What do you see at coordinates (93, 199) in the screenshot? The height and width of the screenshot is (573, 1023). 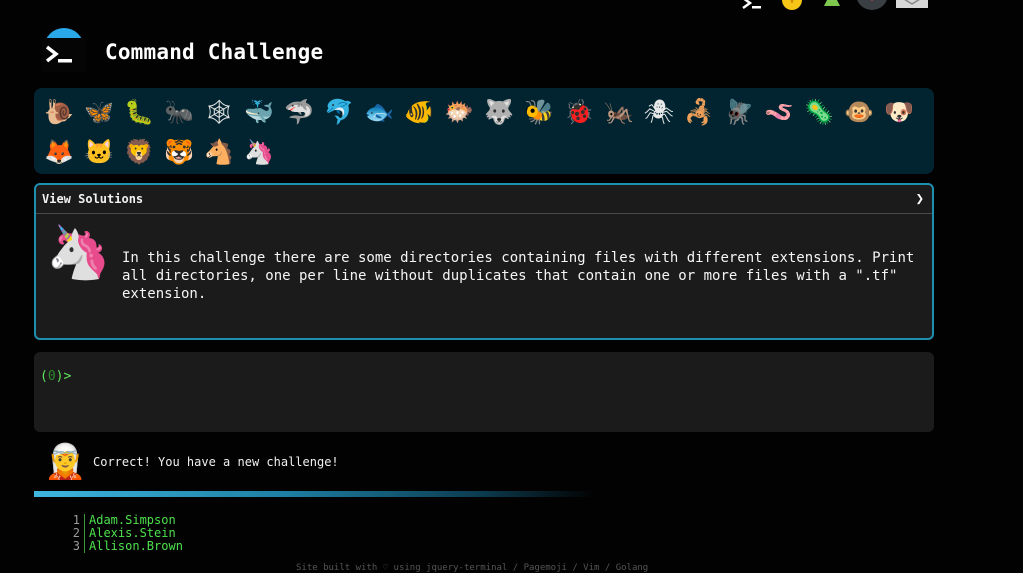 I see `view-solutions-label: View Solutions` at bounding box center [93, 199].